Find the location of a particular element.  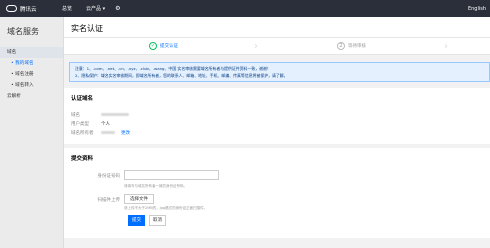

domain-row: 域名 is located at coordinates (277, 114).